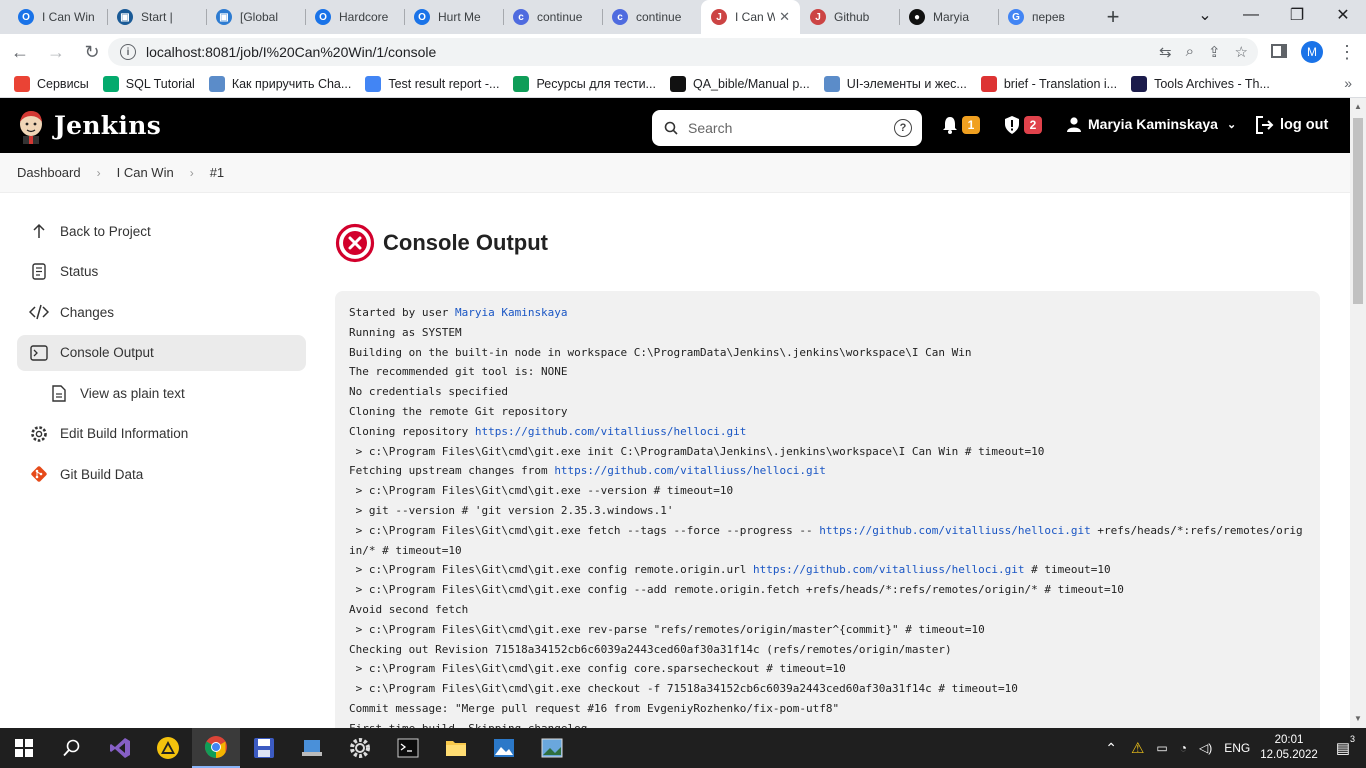  What do you see at coordinates (1205, 748) in the screenshot?
I see `volume-icon: ◁)` at bounding box center [1205, 748].